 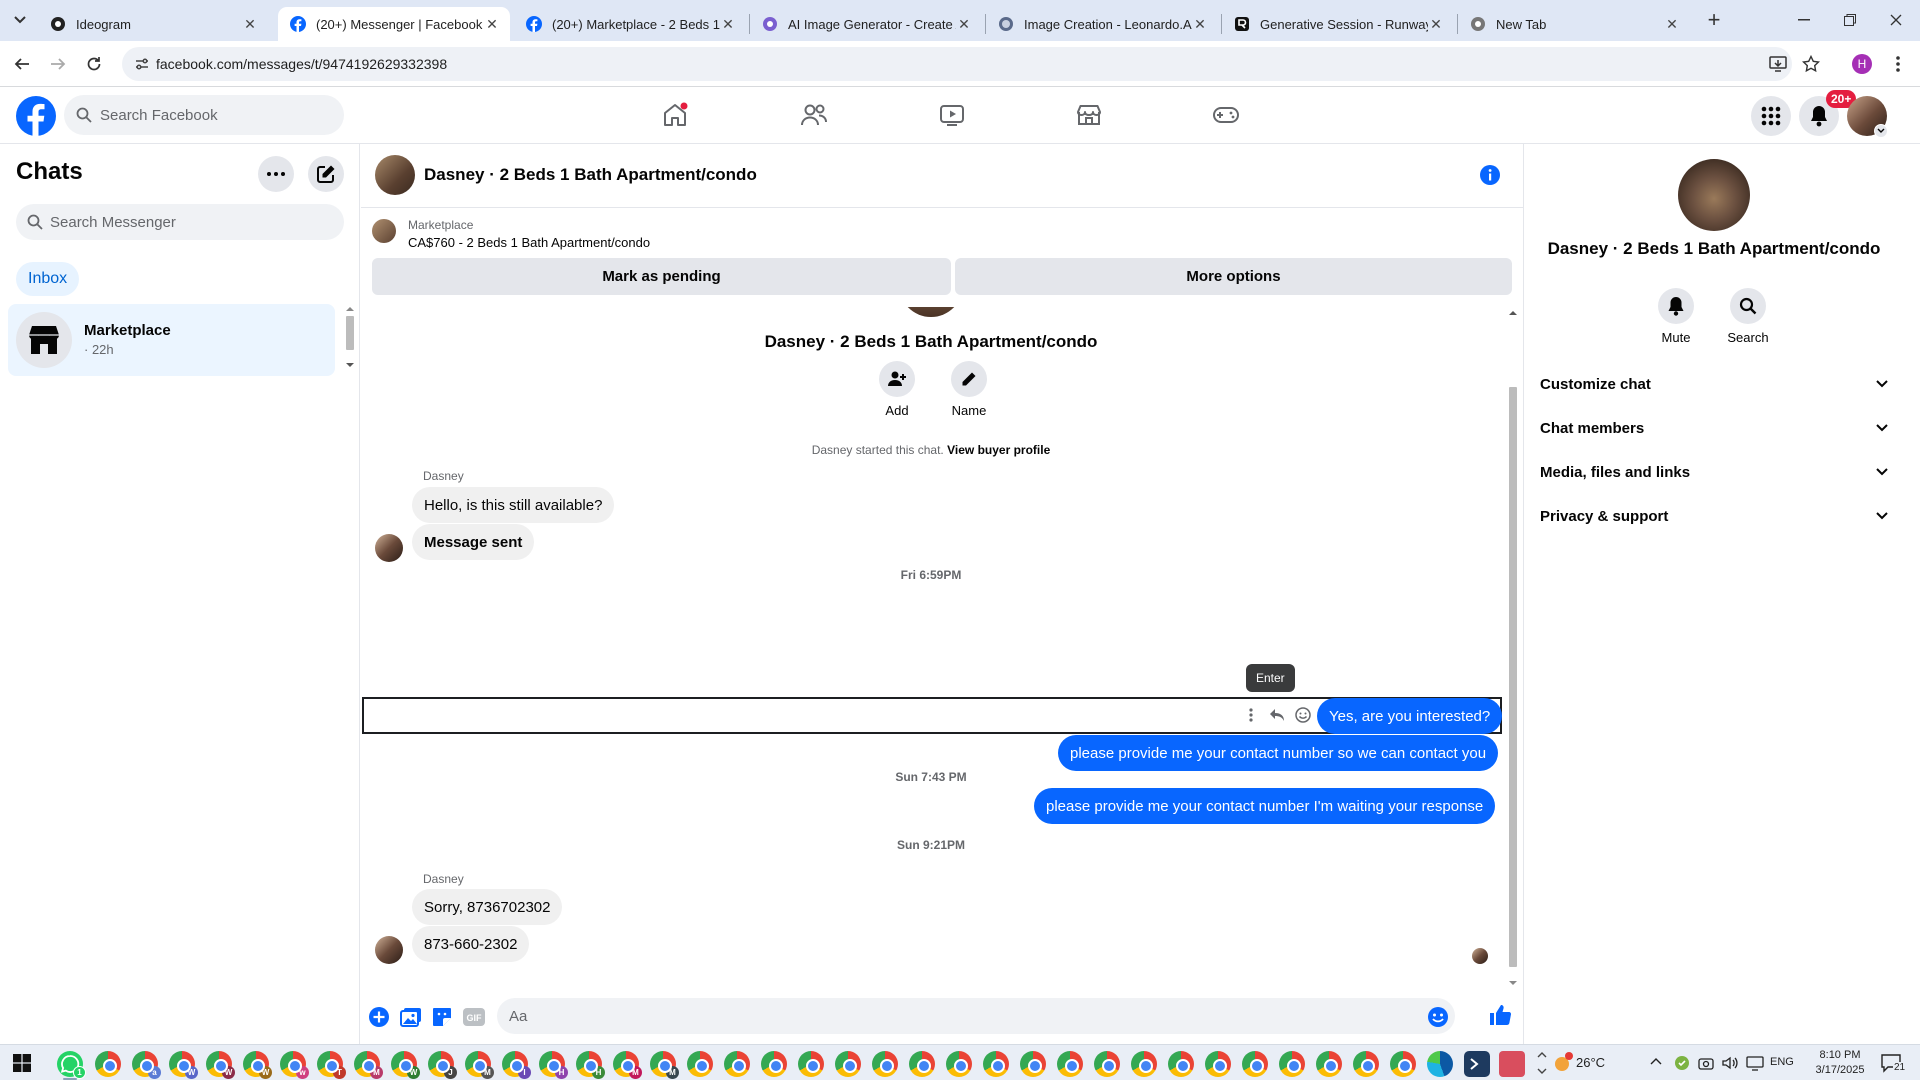 What do you see at coordinates (1590, 1062) in the screenshot?
I see `weather-text: 26°C` at bounding box center [1590, 1062].